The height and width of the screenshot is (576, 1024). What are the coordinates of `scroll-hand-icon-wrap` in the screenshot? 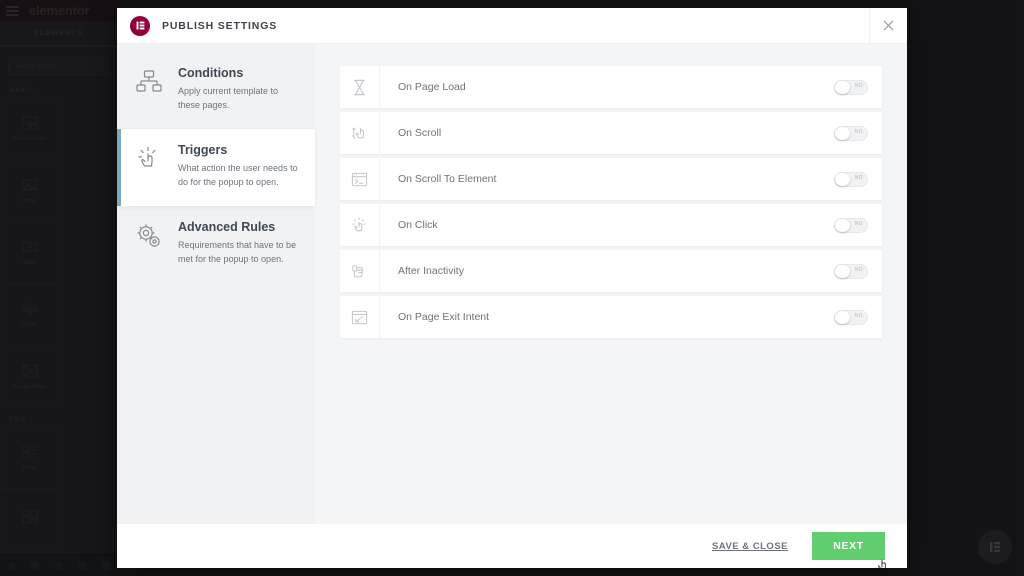 It's located at (360, 133).